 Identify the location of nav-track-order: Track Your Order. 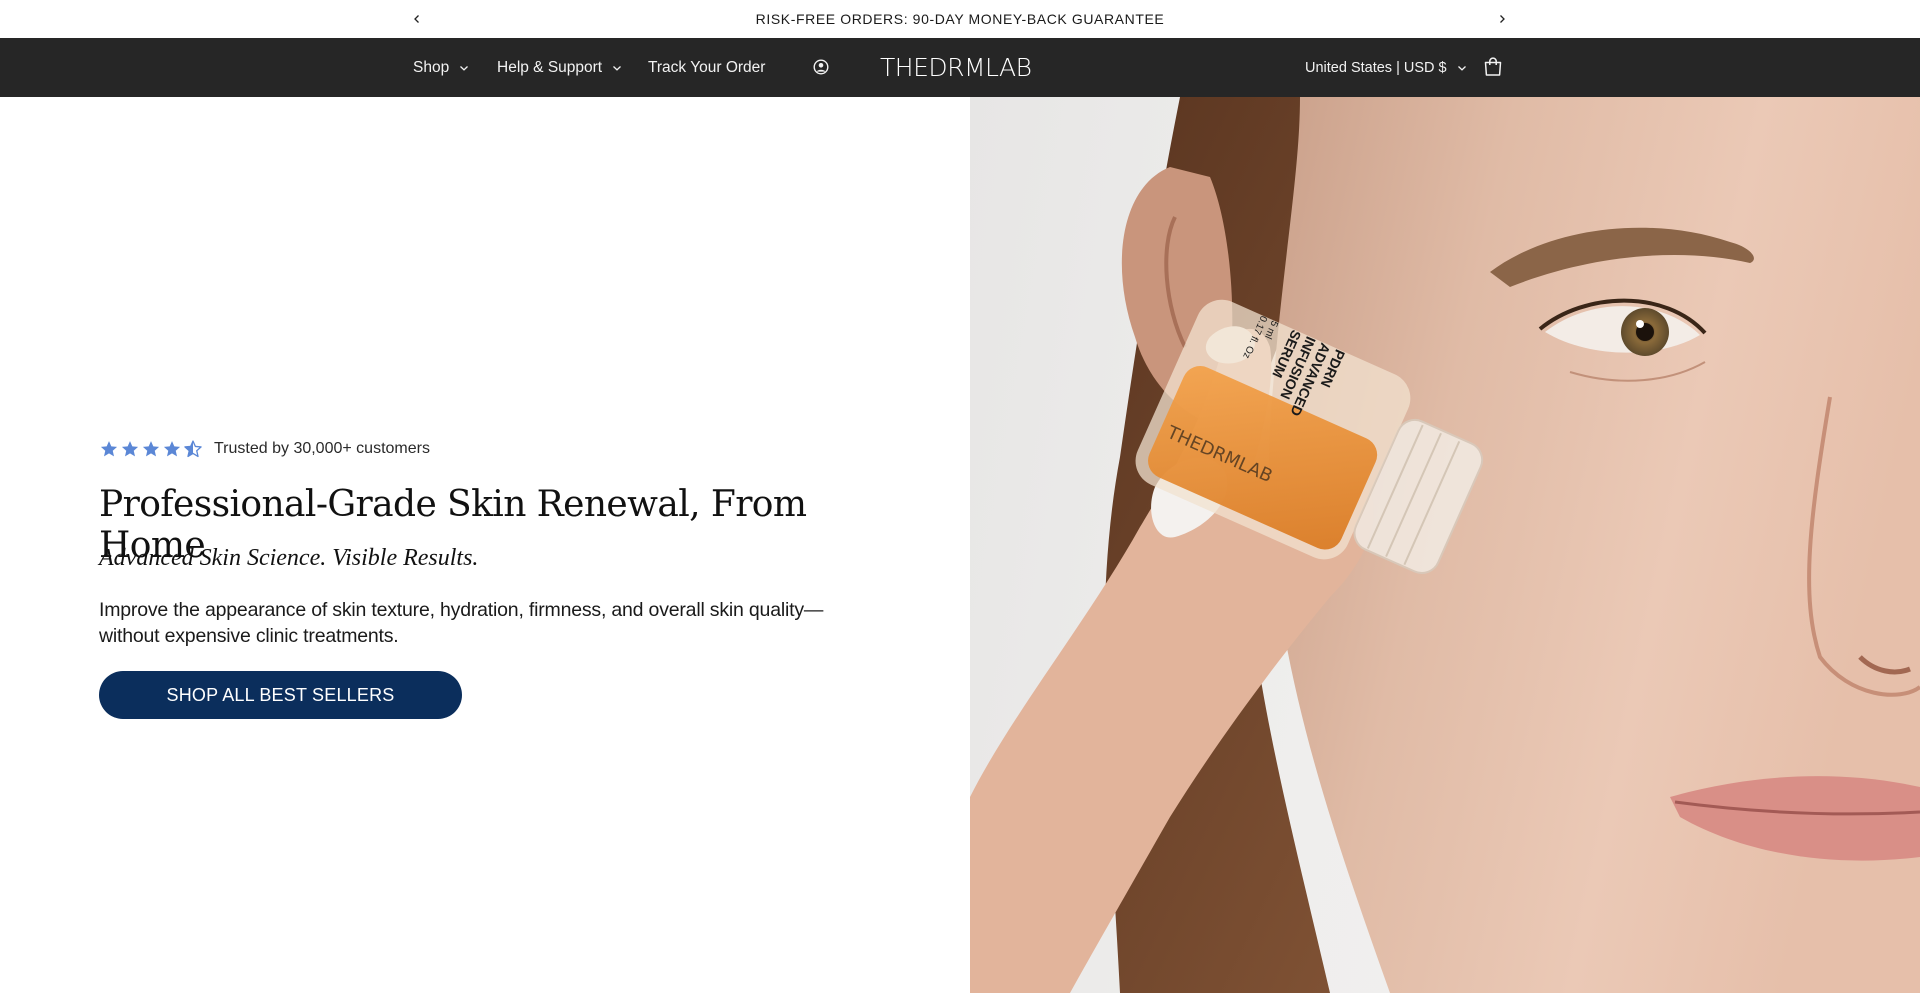
(706, 67).